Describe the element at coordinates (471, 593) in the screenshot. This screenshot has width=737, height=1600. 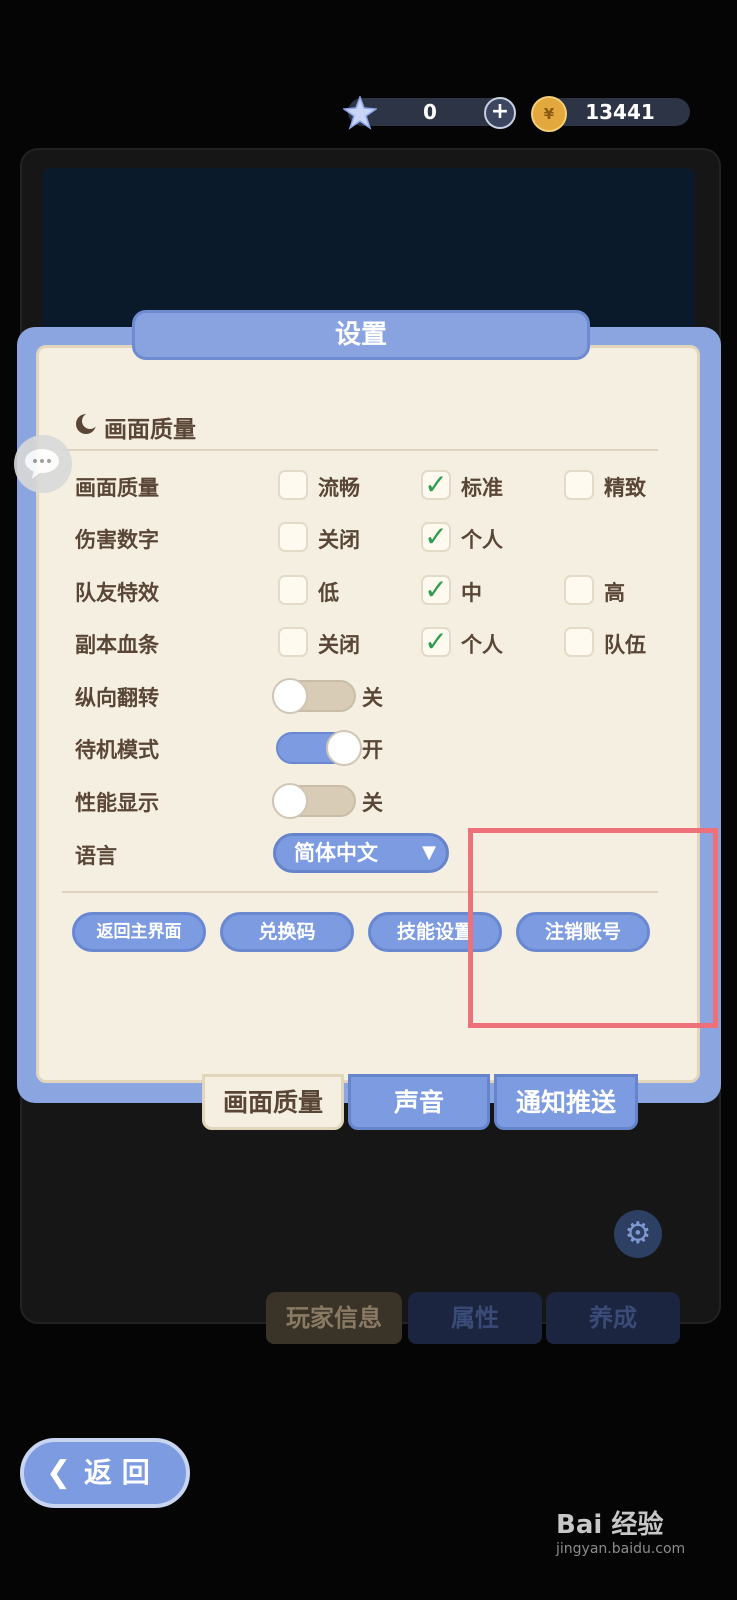
I see `option-label: 中` at that location.